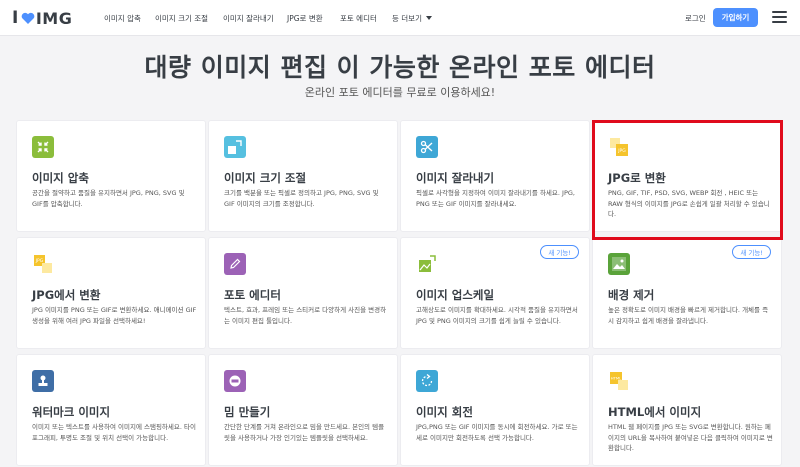 Image resolution: width=800 pixels, height=467 pixels. Describe the element at coordinates (358, 18) in the screenshot. I see `nav-photo-editor: 포토 에디터` at that location.